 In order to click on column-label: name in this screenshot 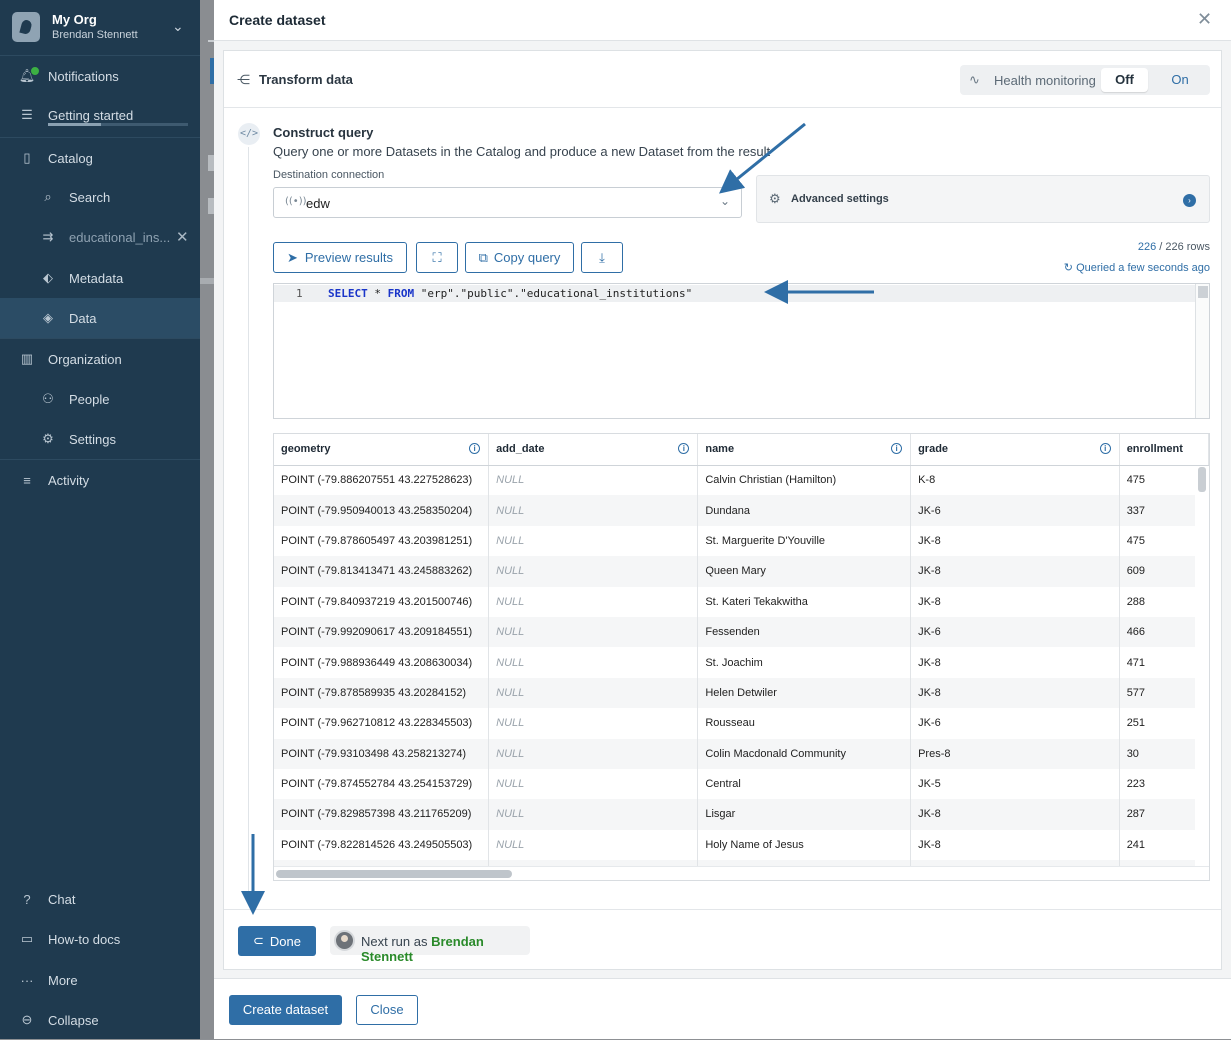, I will do `click(720, 449)`.